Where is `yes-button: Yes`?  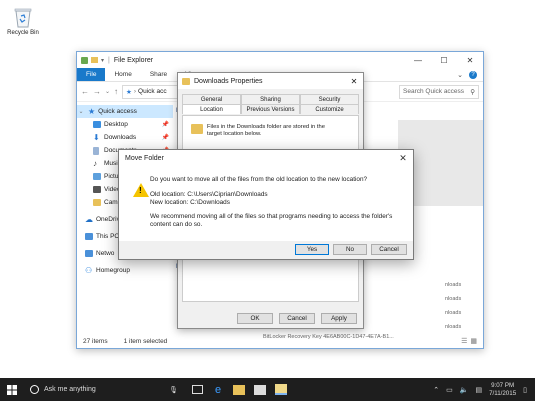 yes-button: Yes is located at coordinates (312, 249).